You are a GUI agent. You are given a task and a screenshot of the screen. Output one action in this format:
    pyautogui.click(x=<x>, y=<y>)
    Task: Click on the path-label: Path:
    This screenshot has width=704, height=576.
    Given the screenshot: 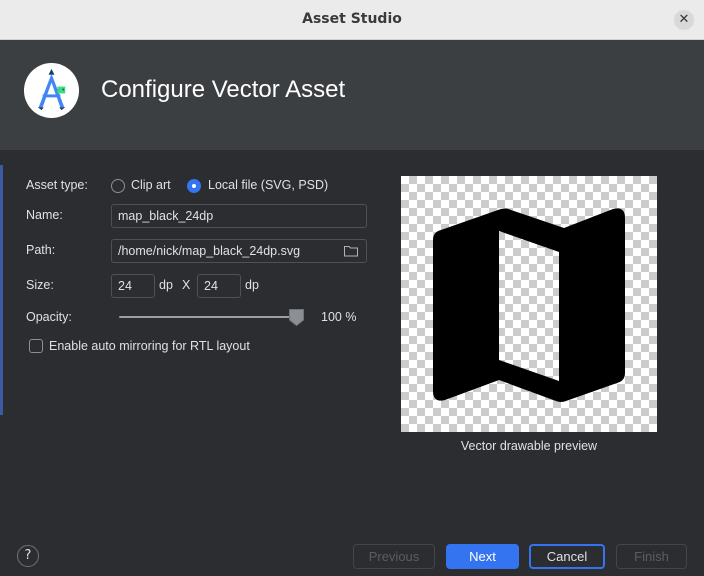 What is the action you would take?
    pyautogui.click(x=41, y=250)
    